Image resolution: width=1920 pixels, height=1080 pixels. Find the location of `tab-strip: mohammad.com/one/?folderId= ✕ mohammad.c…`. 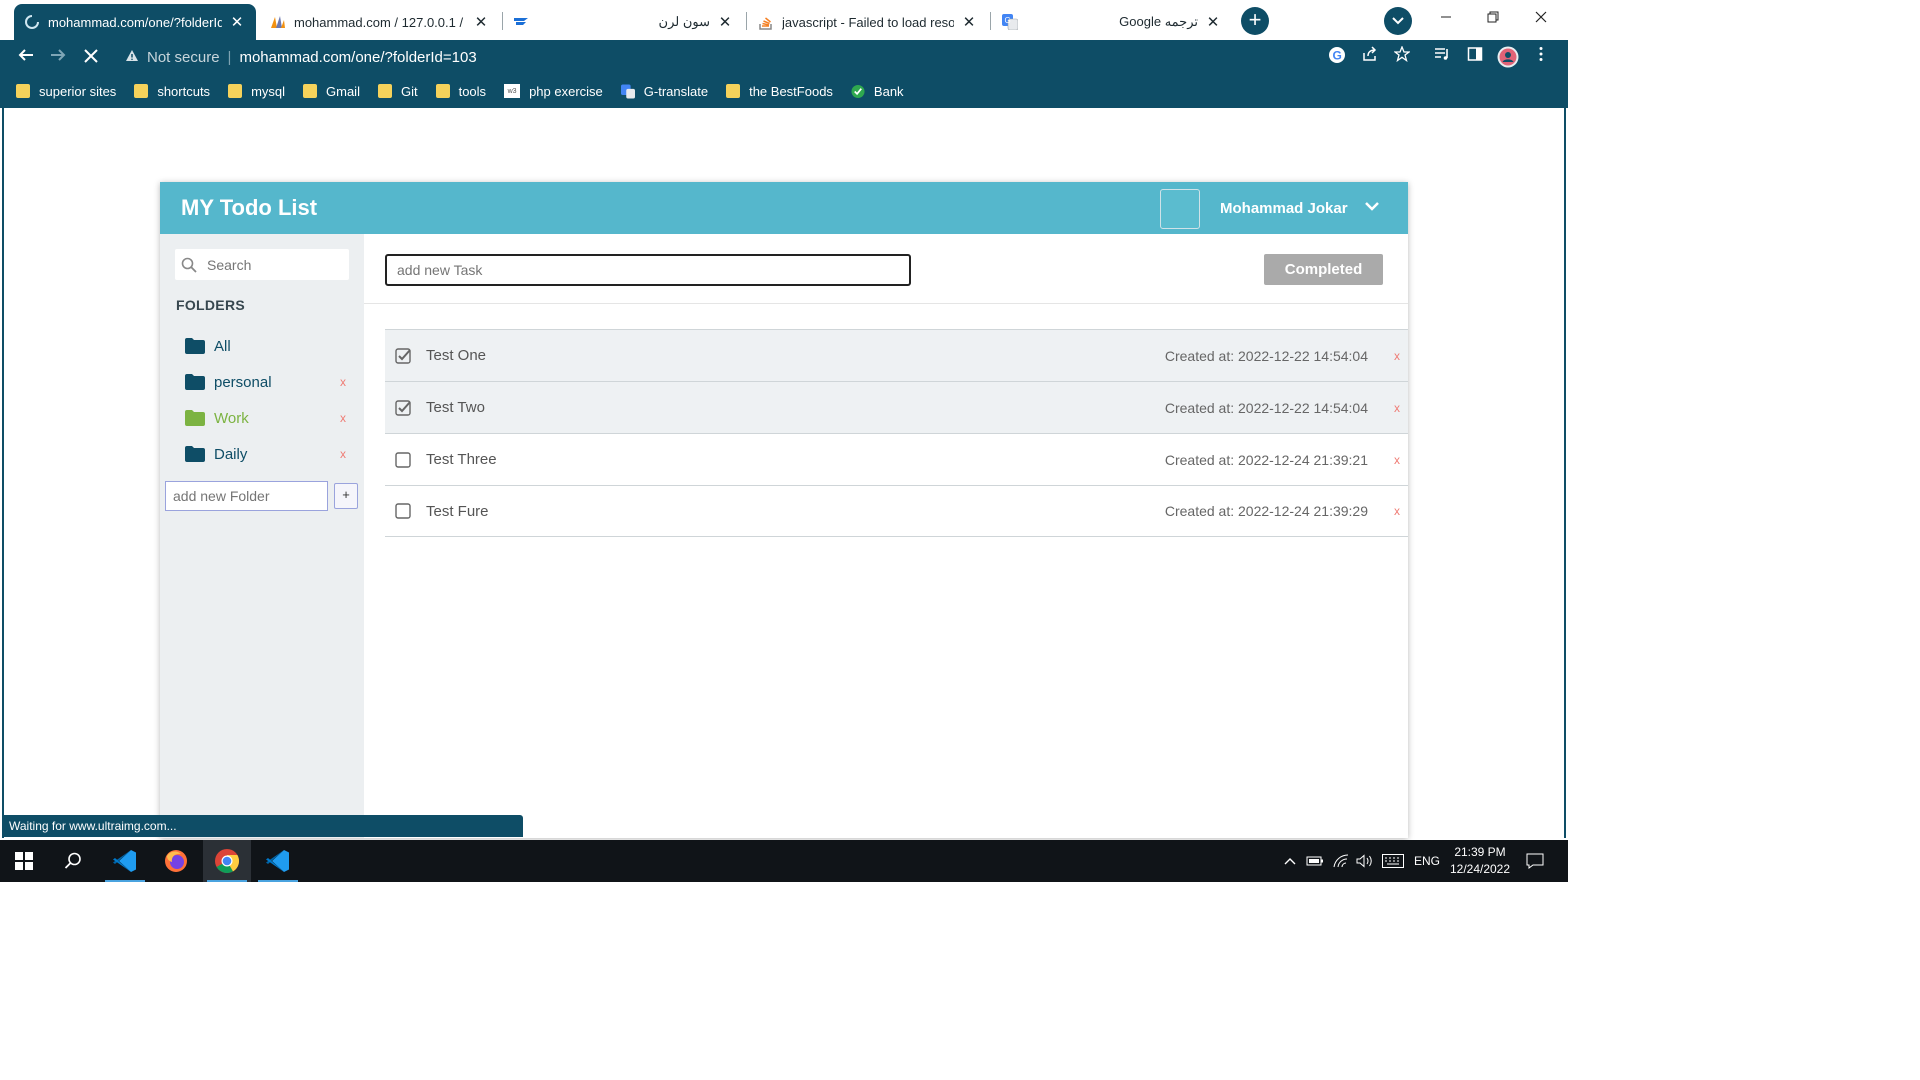

tab-strip: mohammad.com/one/?folderId= ✕ mohammad.c… is located at coordinates (784, 20).